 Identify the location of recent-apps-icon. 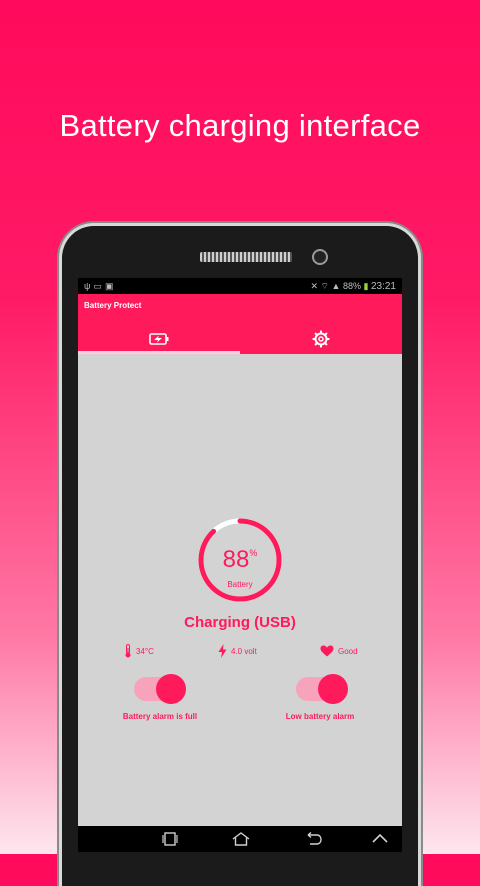
(170, 839).